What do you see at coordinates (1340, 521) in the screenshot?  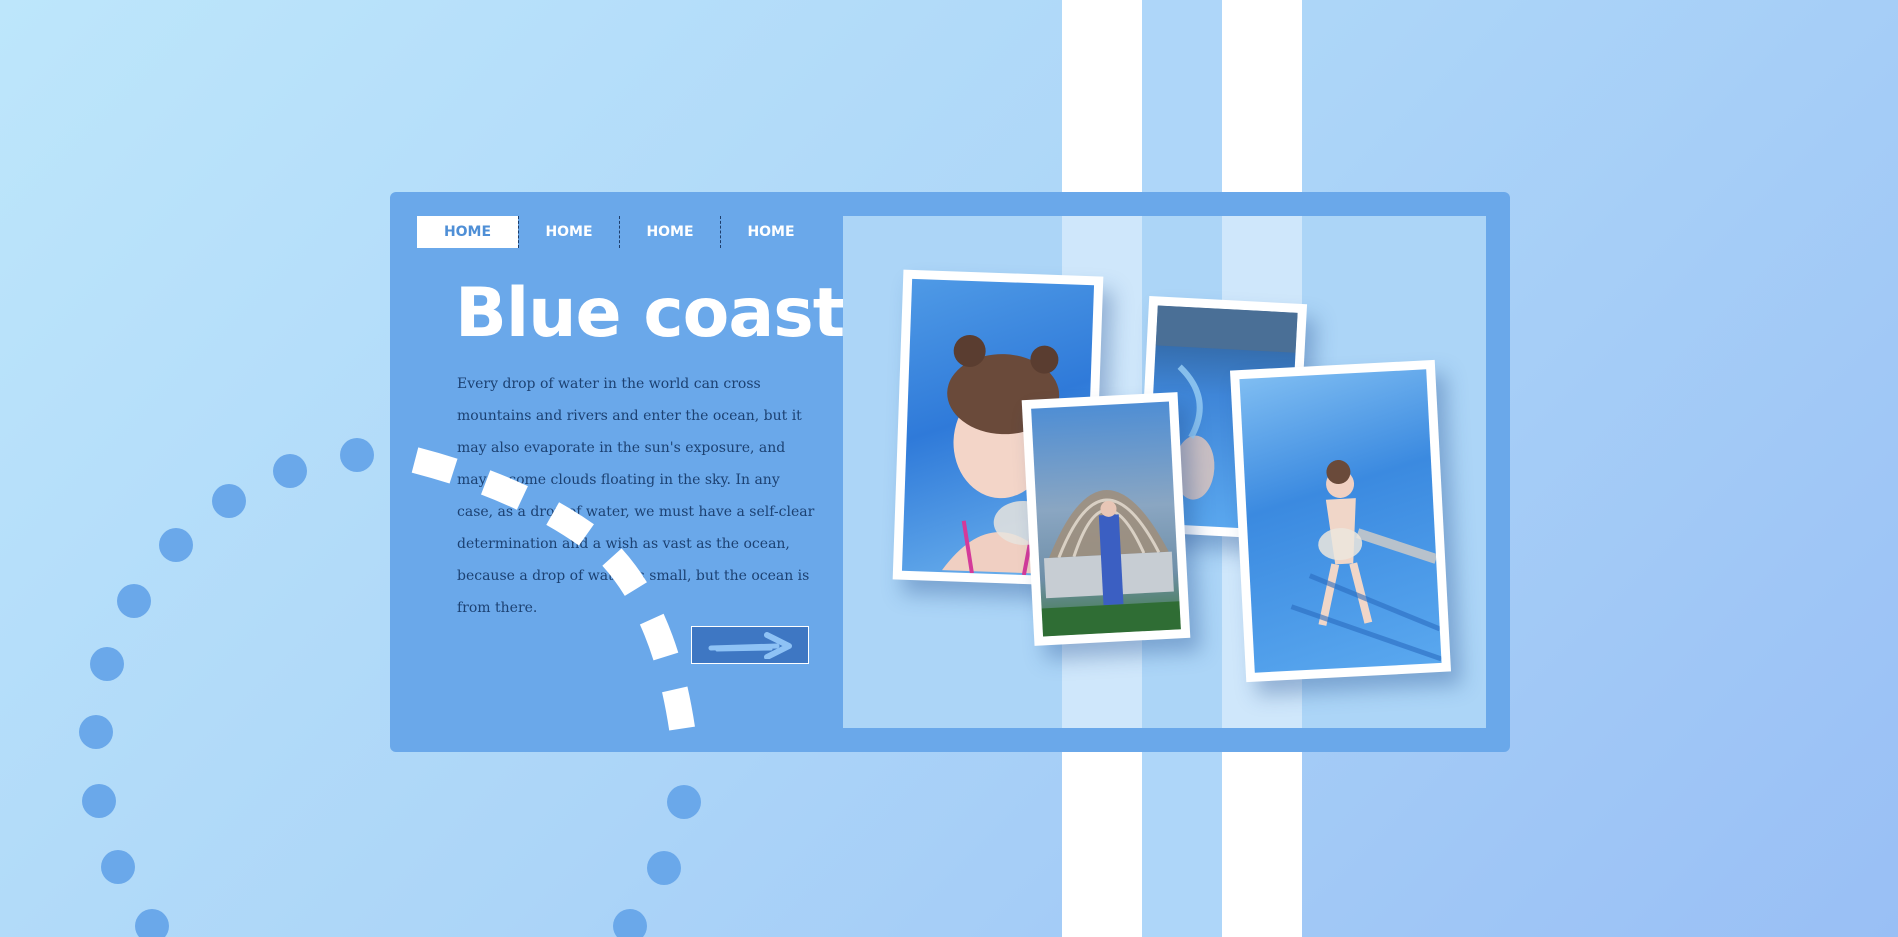 I see `swimming-pool-photo` at bounding box center [1340, 521].